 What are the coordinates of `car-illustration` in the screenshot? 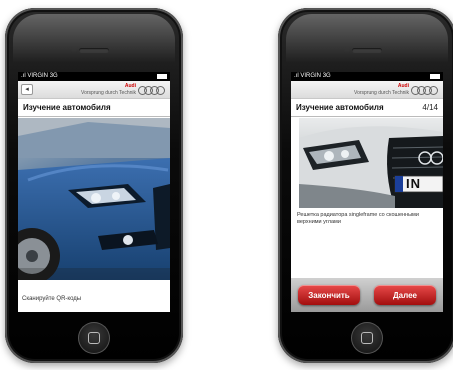 It's located at (94, 199).